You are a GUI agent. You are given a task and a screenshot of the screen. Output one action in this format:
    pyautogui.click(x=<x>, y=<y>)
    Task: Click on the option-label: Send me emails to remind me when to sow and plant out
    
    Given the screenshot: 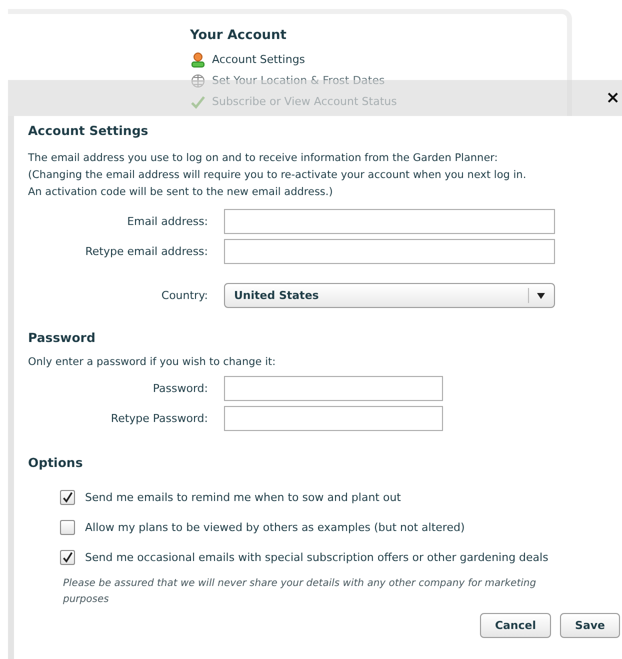 What is the action you would take?
    pyautogui.click(x=243, y=497)
    